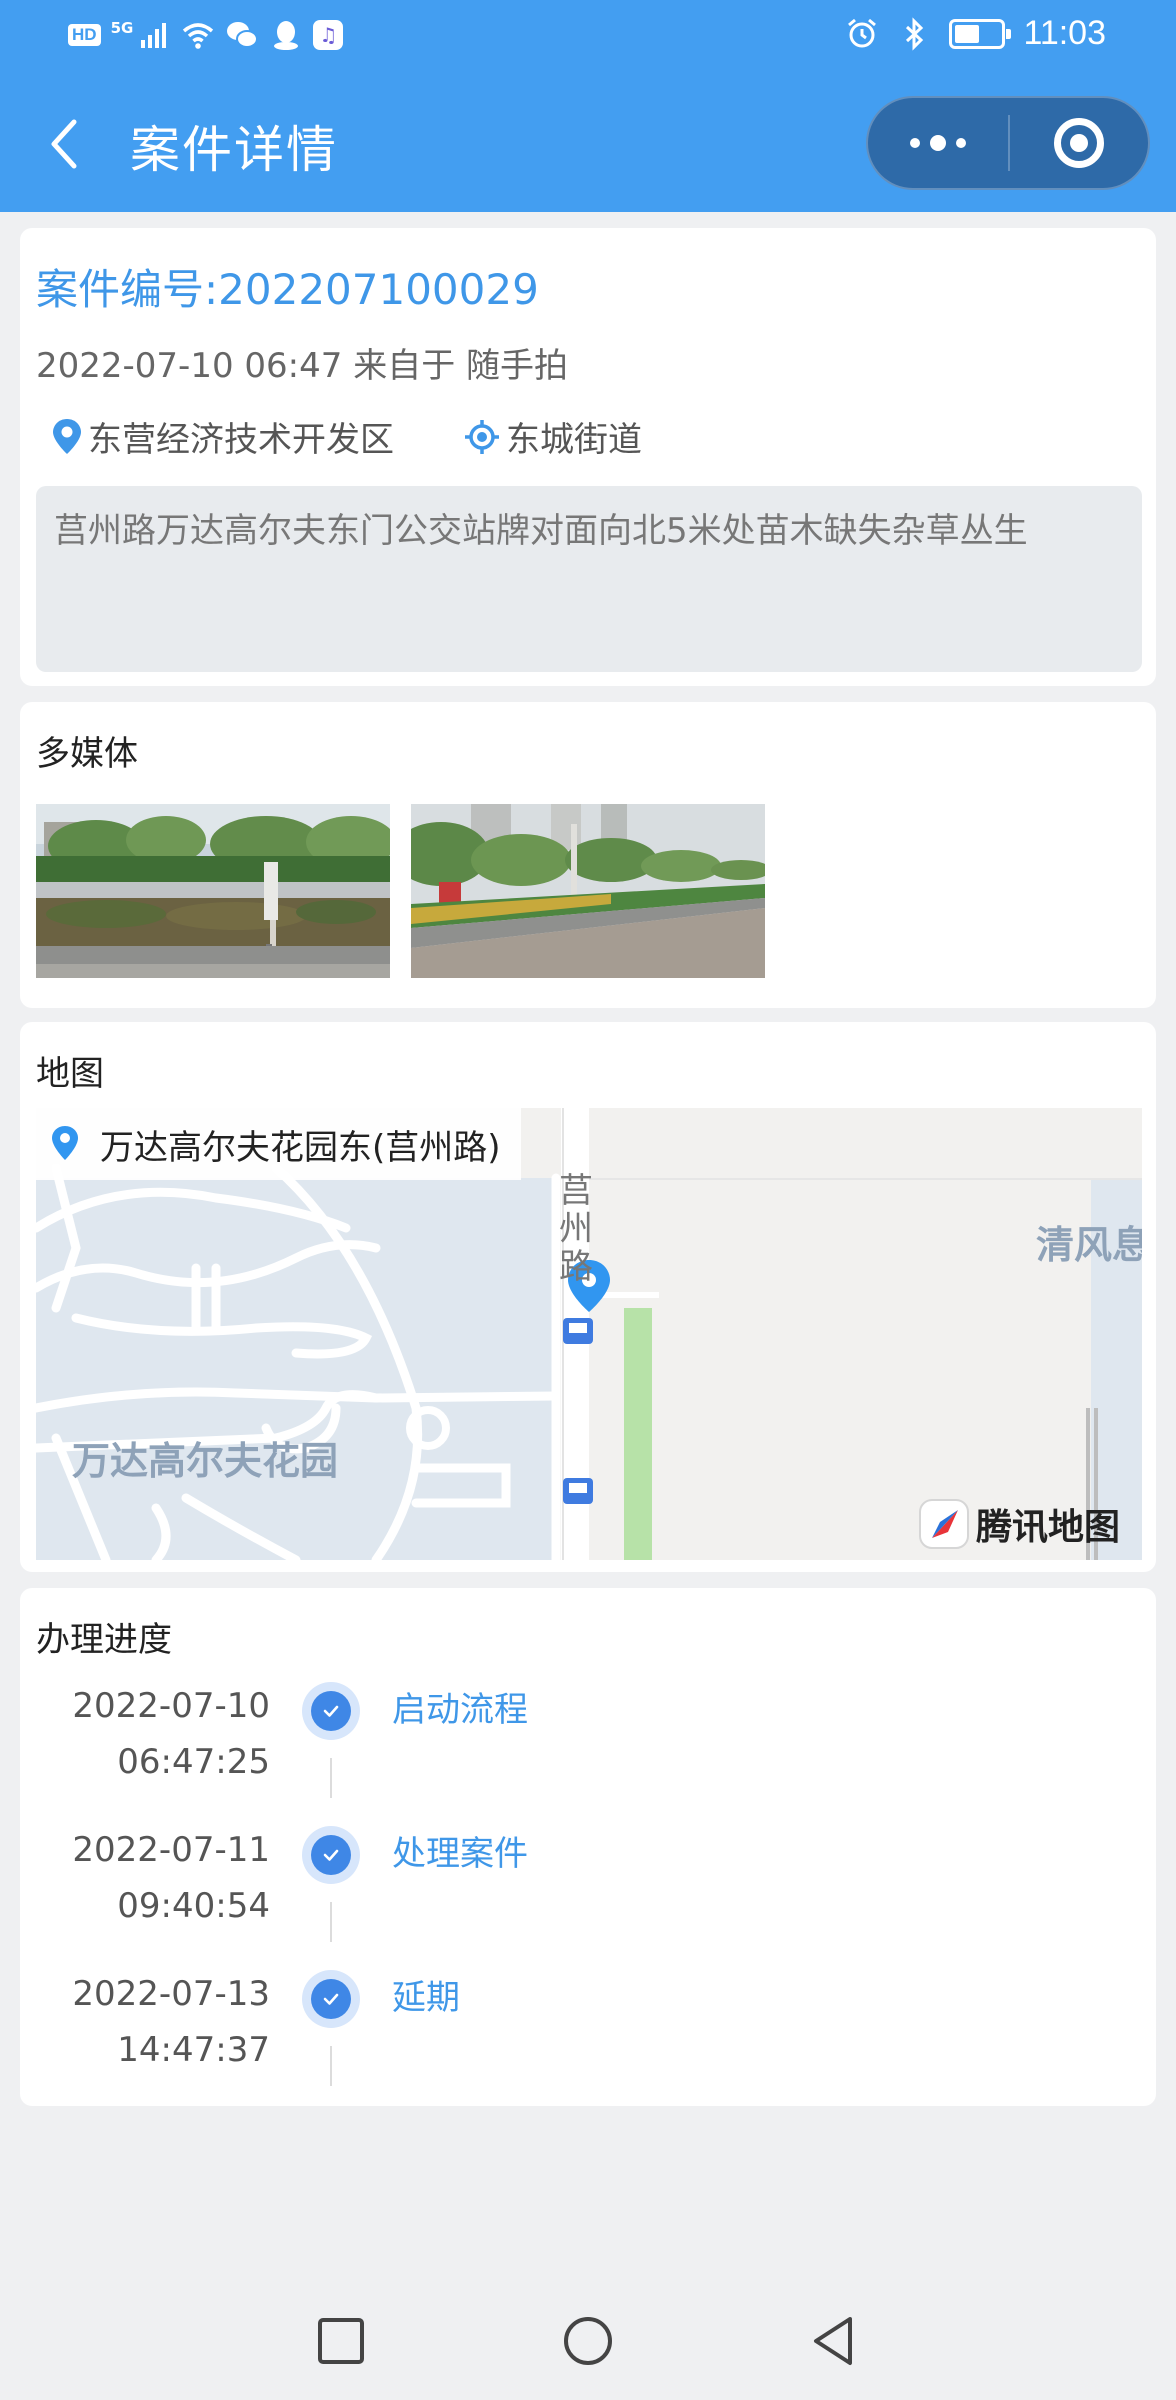 This screenshot has height=2400, width=1176. I want to click on step-date: 2022-07-11, so click(171, 1850).